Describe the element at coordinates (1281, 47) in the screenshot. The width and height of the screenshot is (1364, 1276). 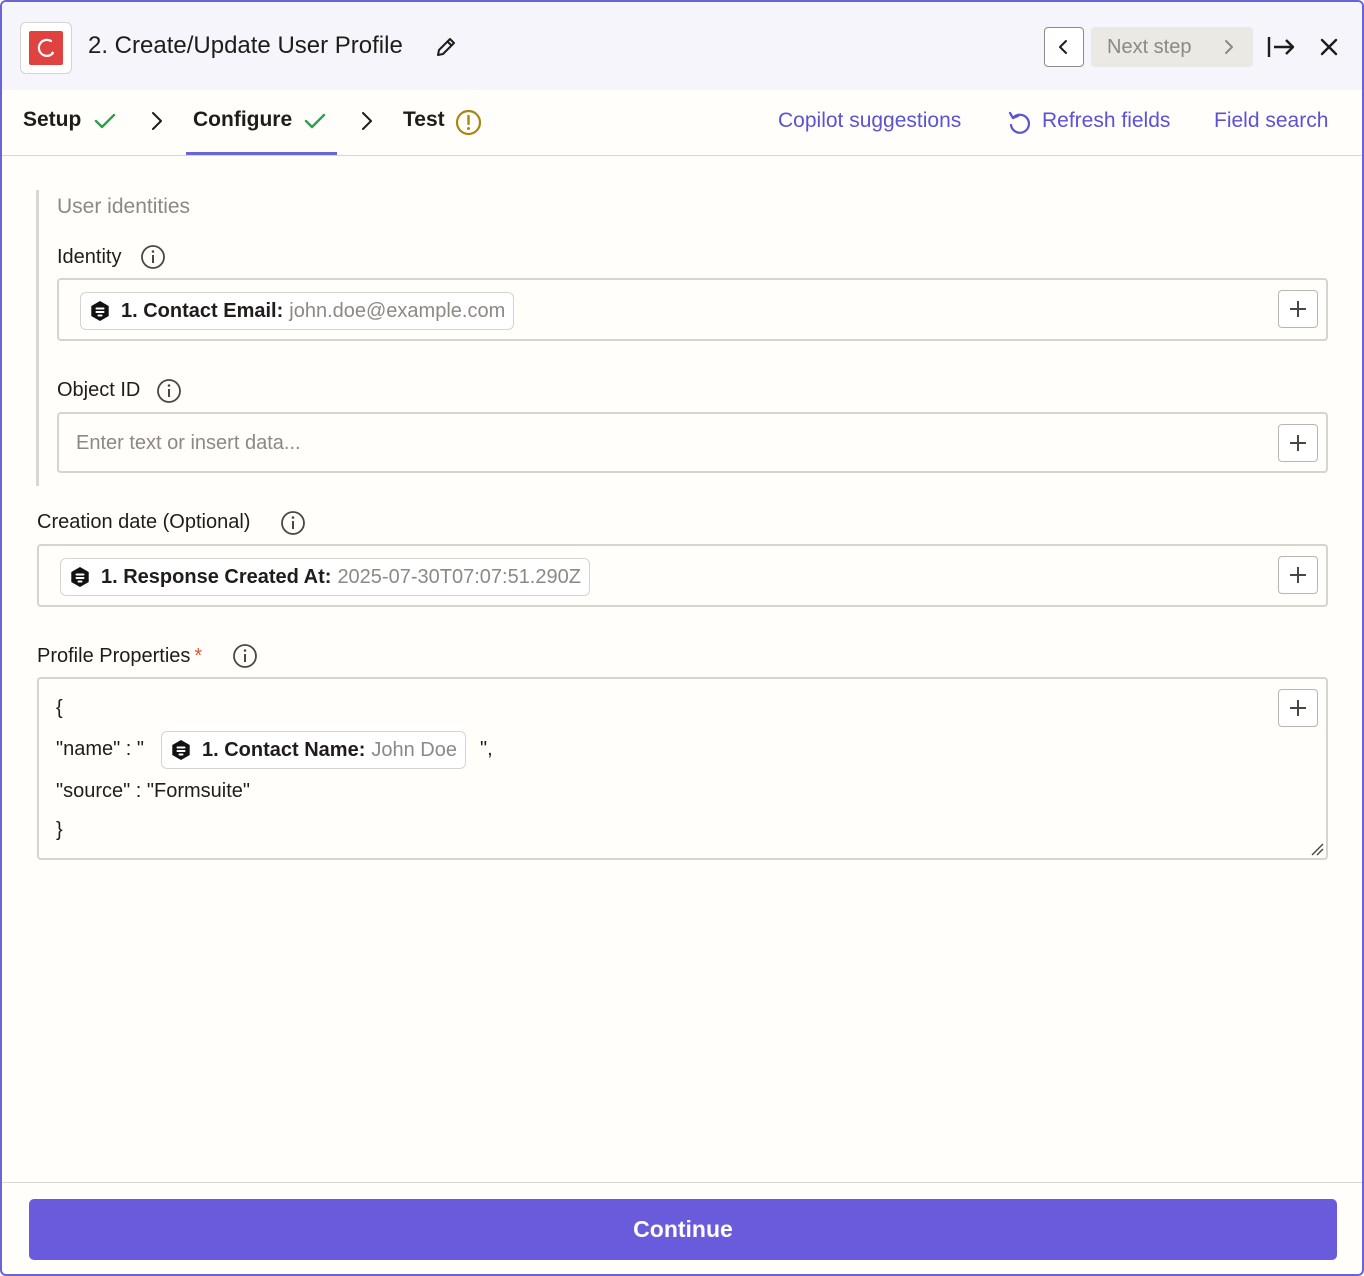
I see `dock-panel-icon` at that location.